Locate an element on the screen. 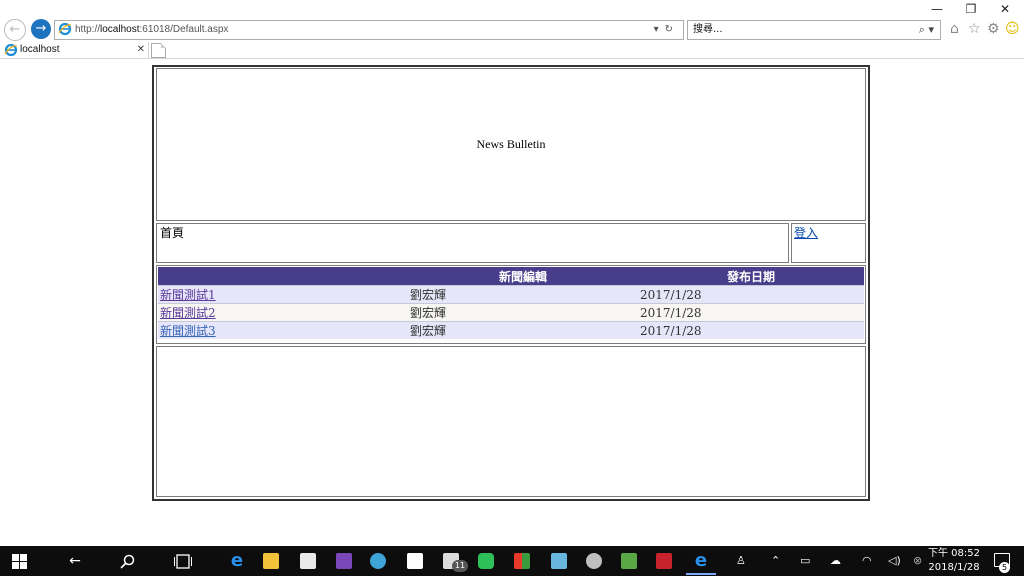 The width and height of the screenshot is (1024, 576). news-title-cell: 新聞測試2 is located at coordinates (283, 312).